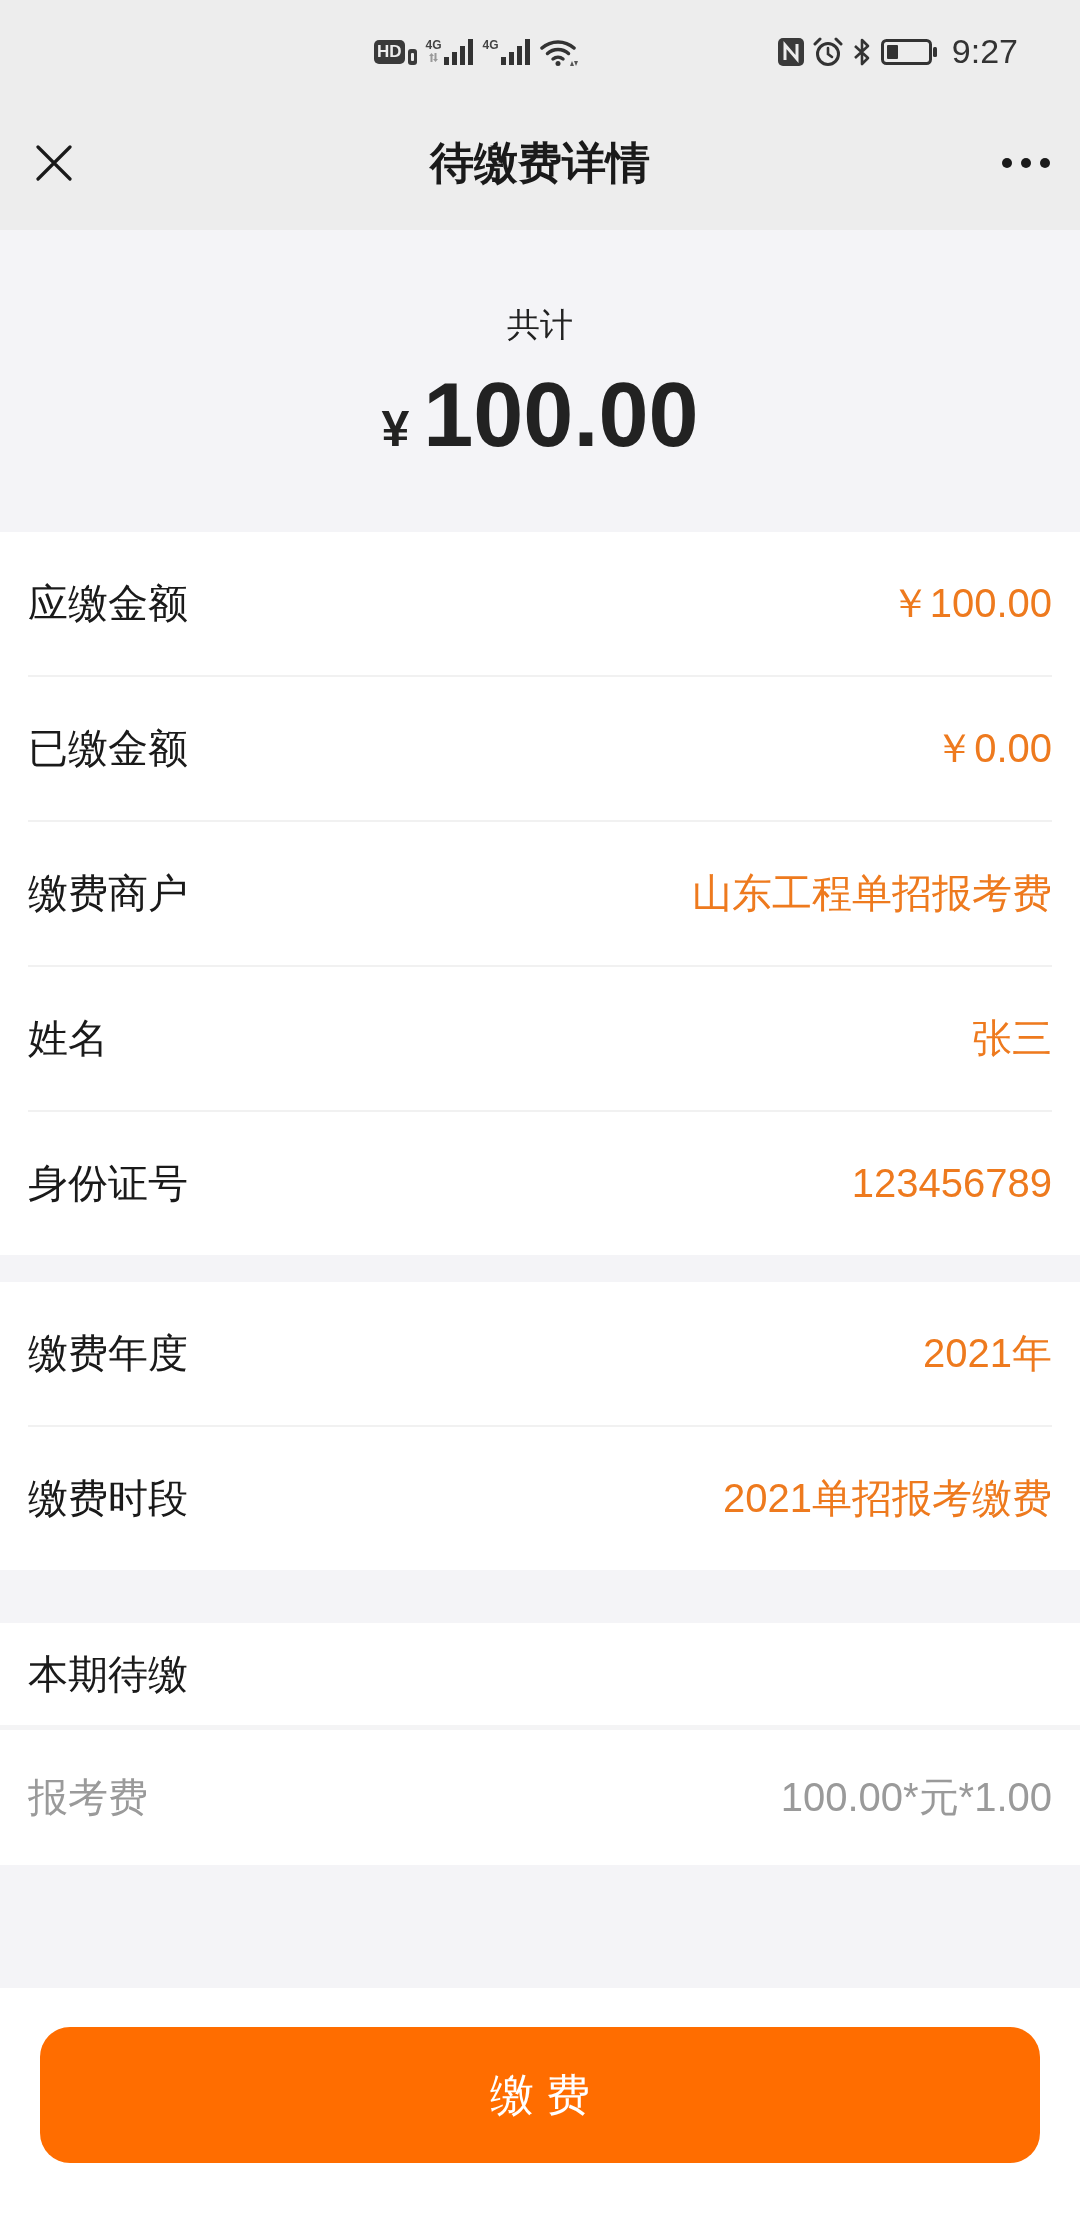 This screenshot has height=2227, width=1080. What do you see at coordinates (984, 51) in the screenshot?
I see `status-time: 9:27` at bounding box center [984, 51].